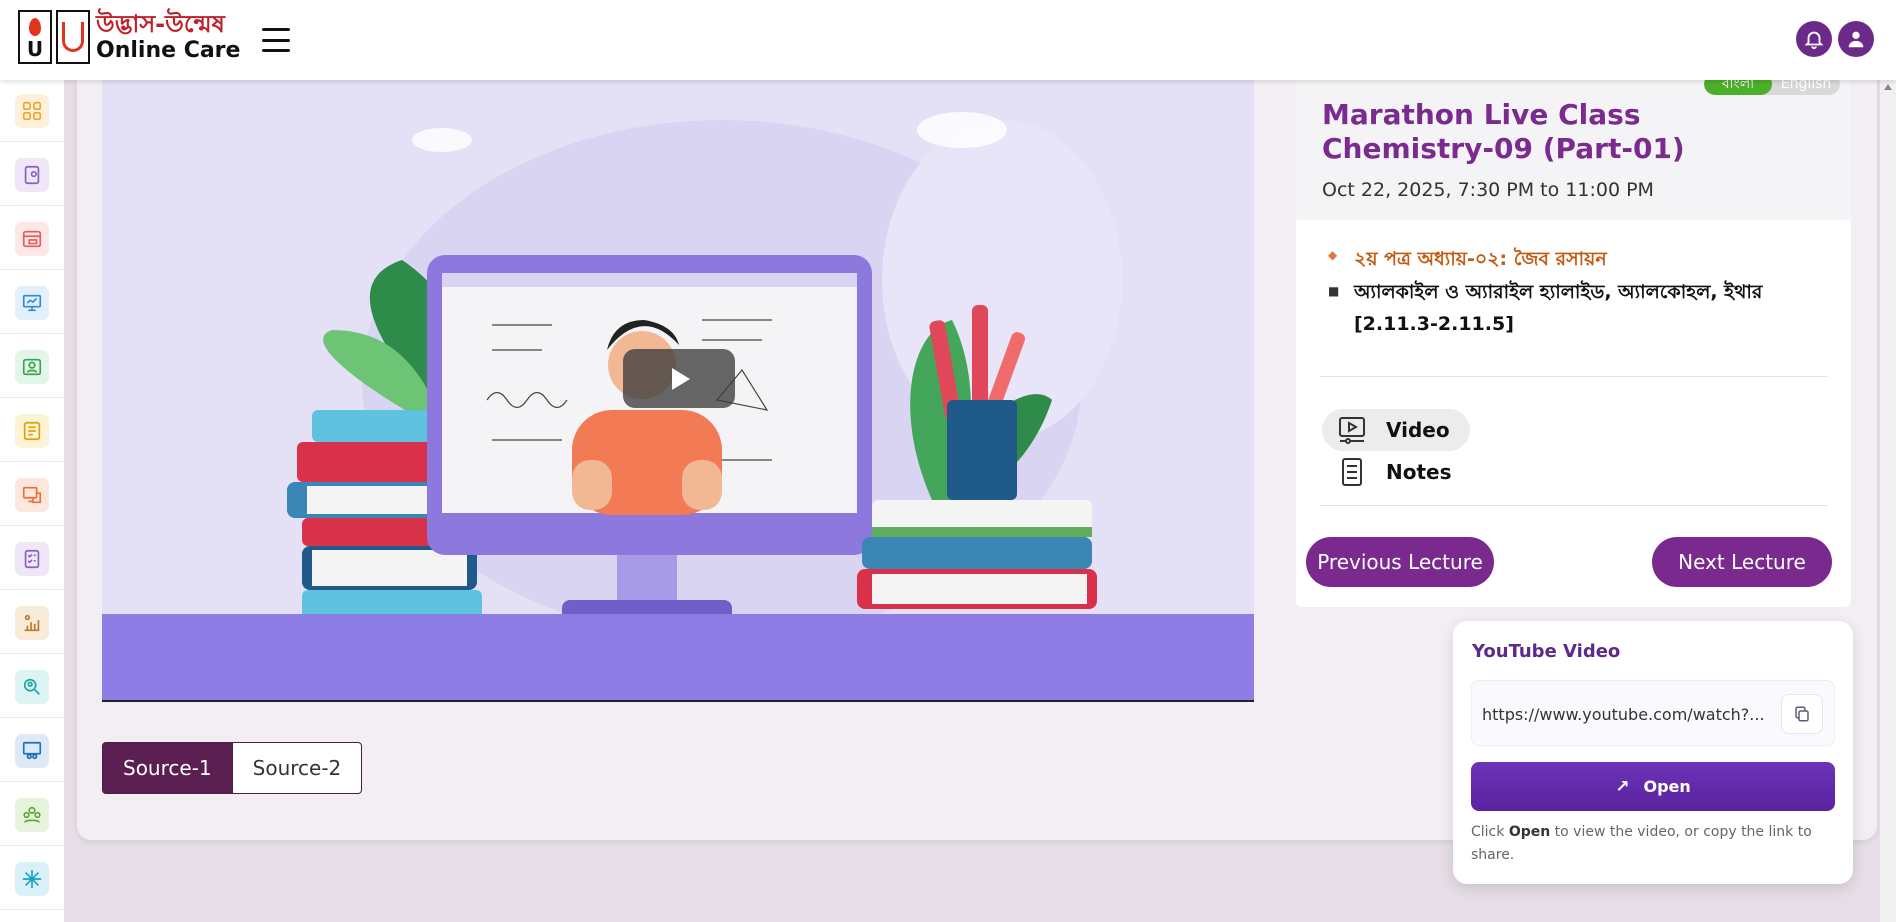 The image size is (1896, 922). What do you see at coordinates (1352, 430) in the screenshot?
I see `video-icon` at bounding box center [1352, 430].